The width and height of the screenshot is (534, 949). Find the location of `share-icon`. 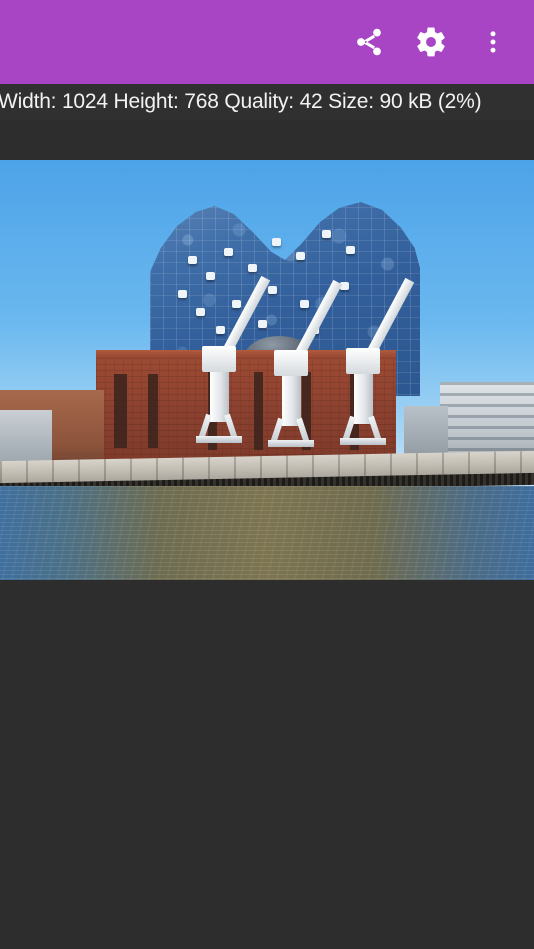

share-icon is located at coordinates (369, 42).